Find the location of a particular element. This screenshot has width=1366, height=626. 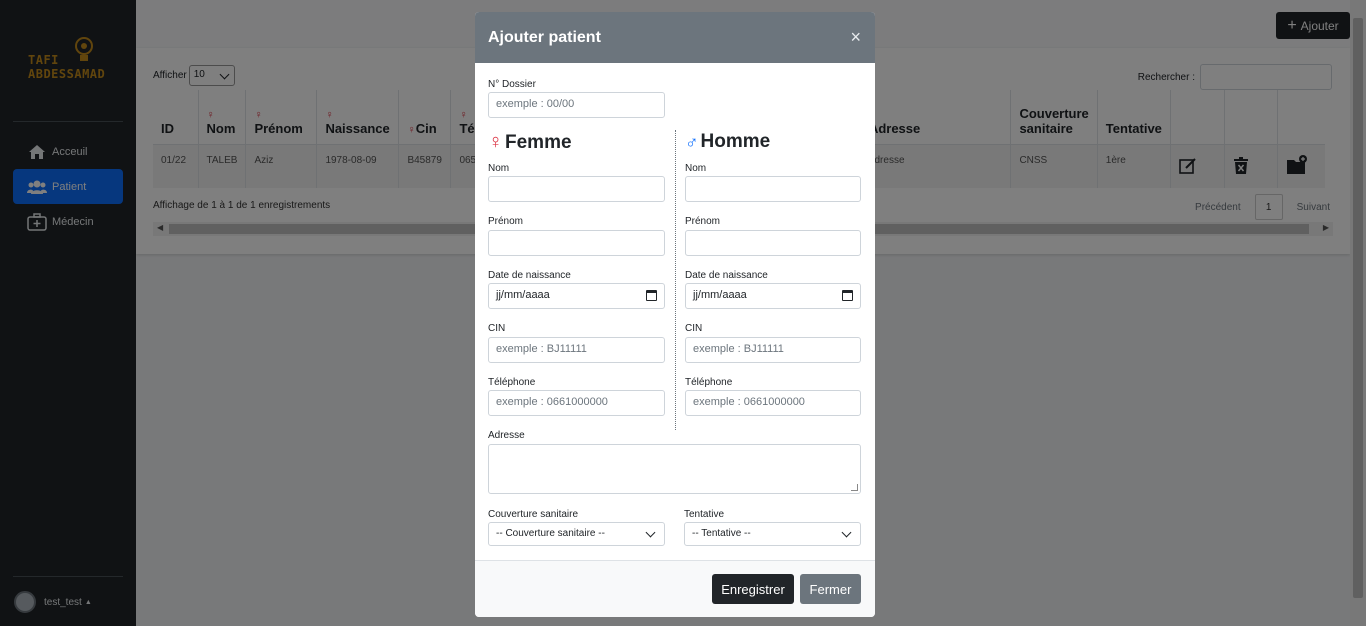

tentative-label: Tentative is located at coordinates (704, 514).